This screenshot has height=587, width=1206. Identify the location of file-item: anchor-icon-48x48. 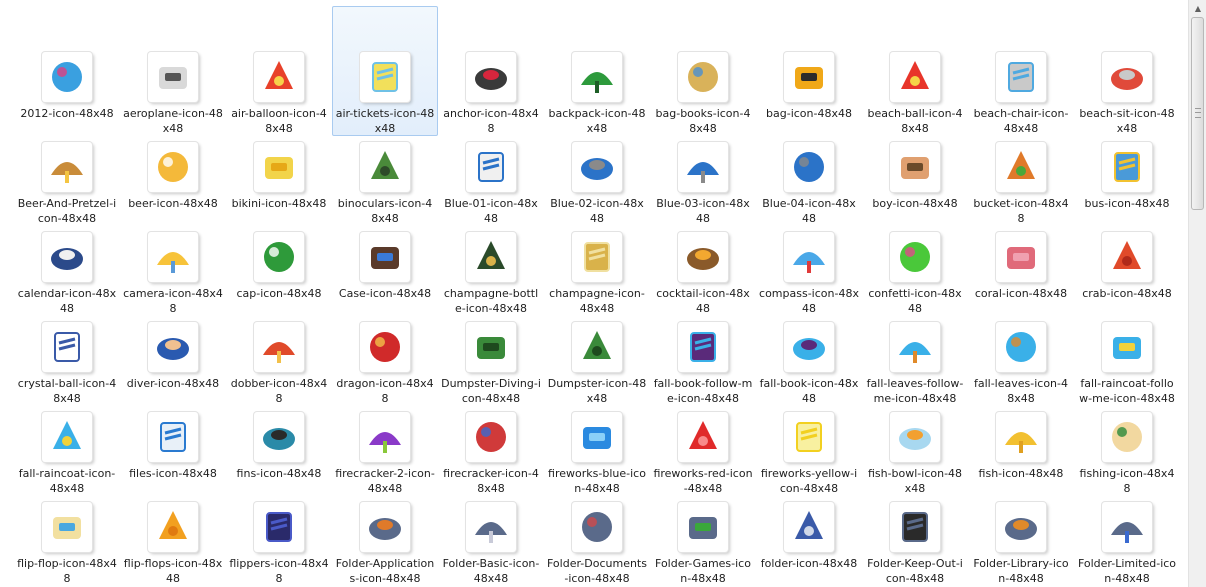
(491, 91).